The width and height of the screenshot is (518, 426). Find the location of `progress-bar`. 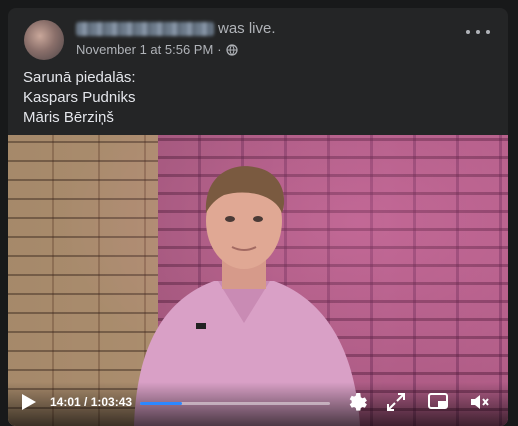

progress-bar is located at coordinates (235, 403).